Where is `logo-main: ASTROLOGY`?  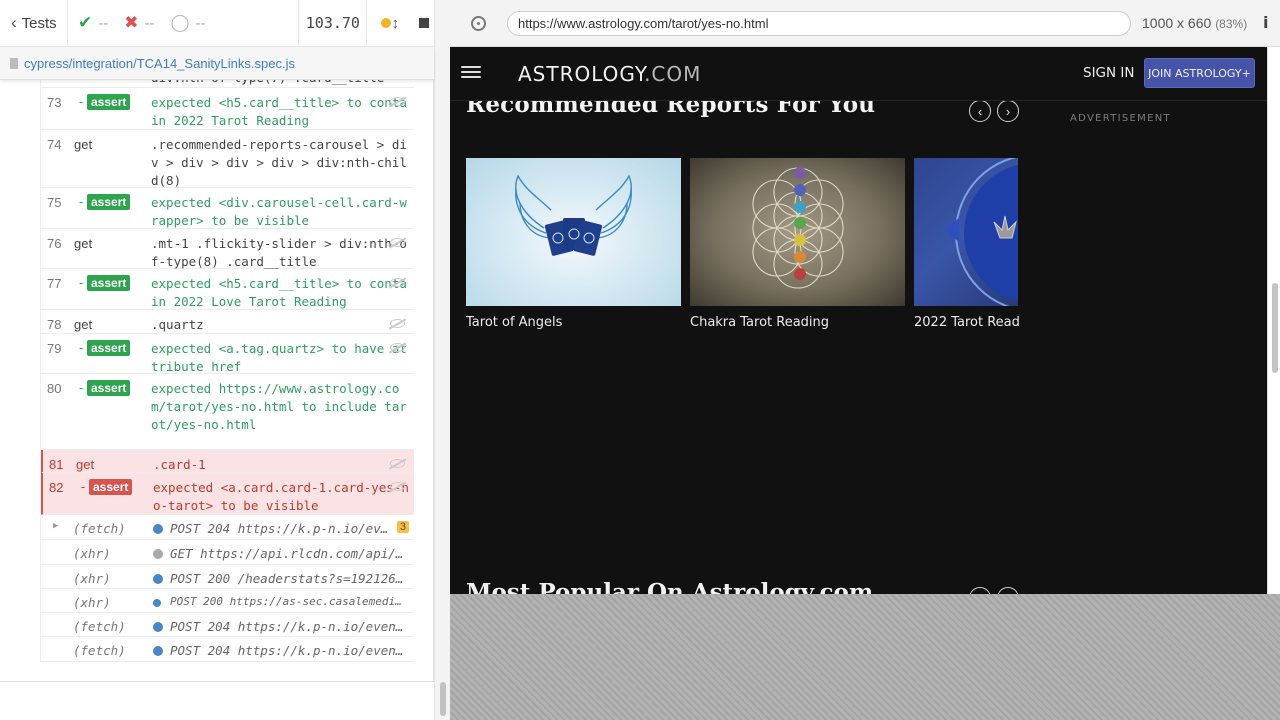 logo-main: ASTROLOGY is located at coordinates (581, 74).